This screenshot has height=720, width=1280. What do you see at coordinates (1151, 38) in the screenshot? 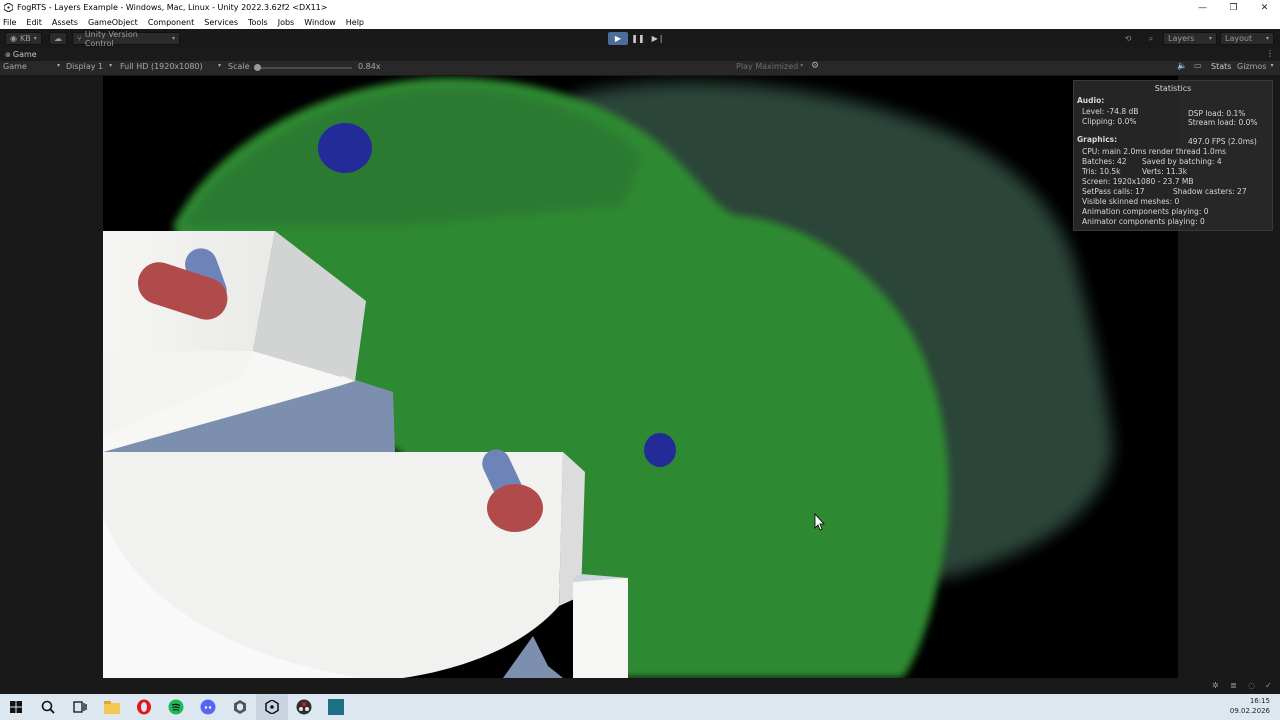
I see `search-icon: ⌕` at bounding box center [1151, 38].